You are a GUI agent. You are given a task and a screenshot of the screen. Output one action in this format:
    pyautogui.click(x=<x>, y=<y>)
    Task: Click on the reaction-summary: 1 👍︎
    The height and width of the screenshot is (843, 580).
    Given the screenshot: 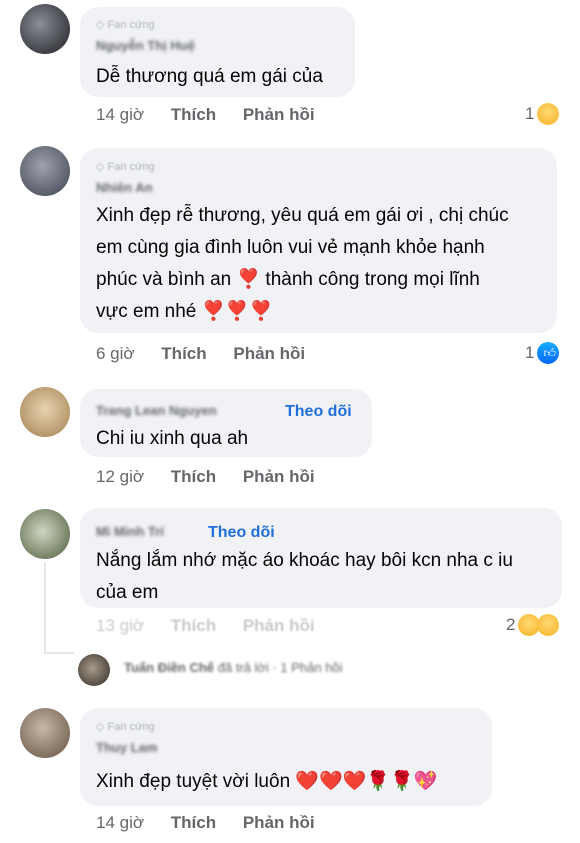 What is the action you would take?
    pyautogui.click(x=542, y=353)
    